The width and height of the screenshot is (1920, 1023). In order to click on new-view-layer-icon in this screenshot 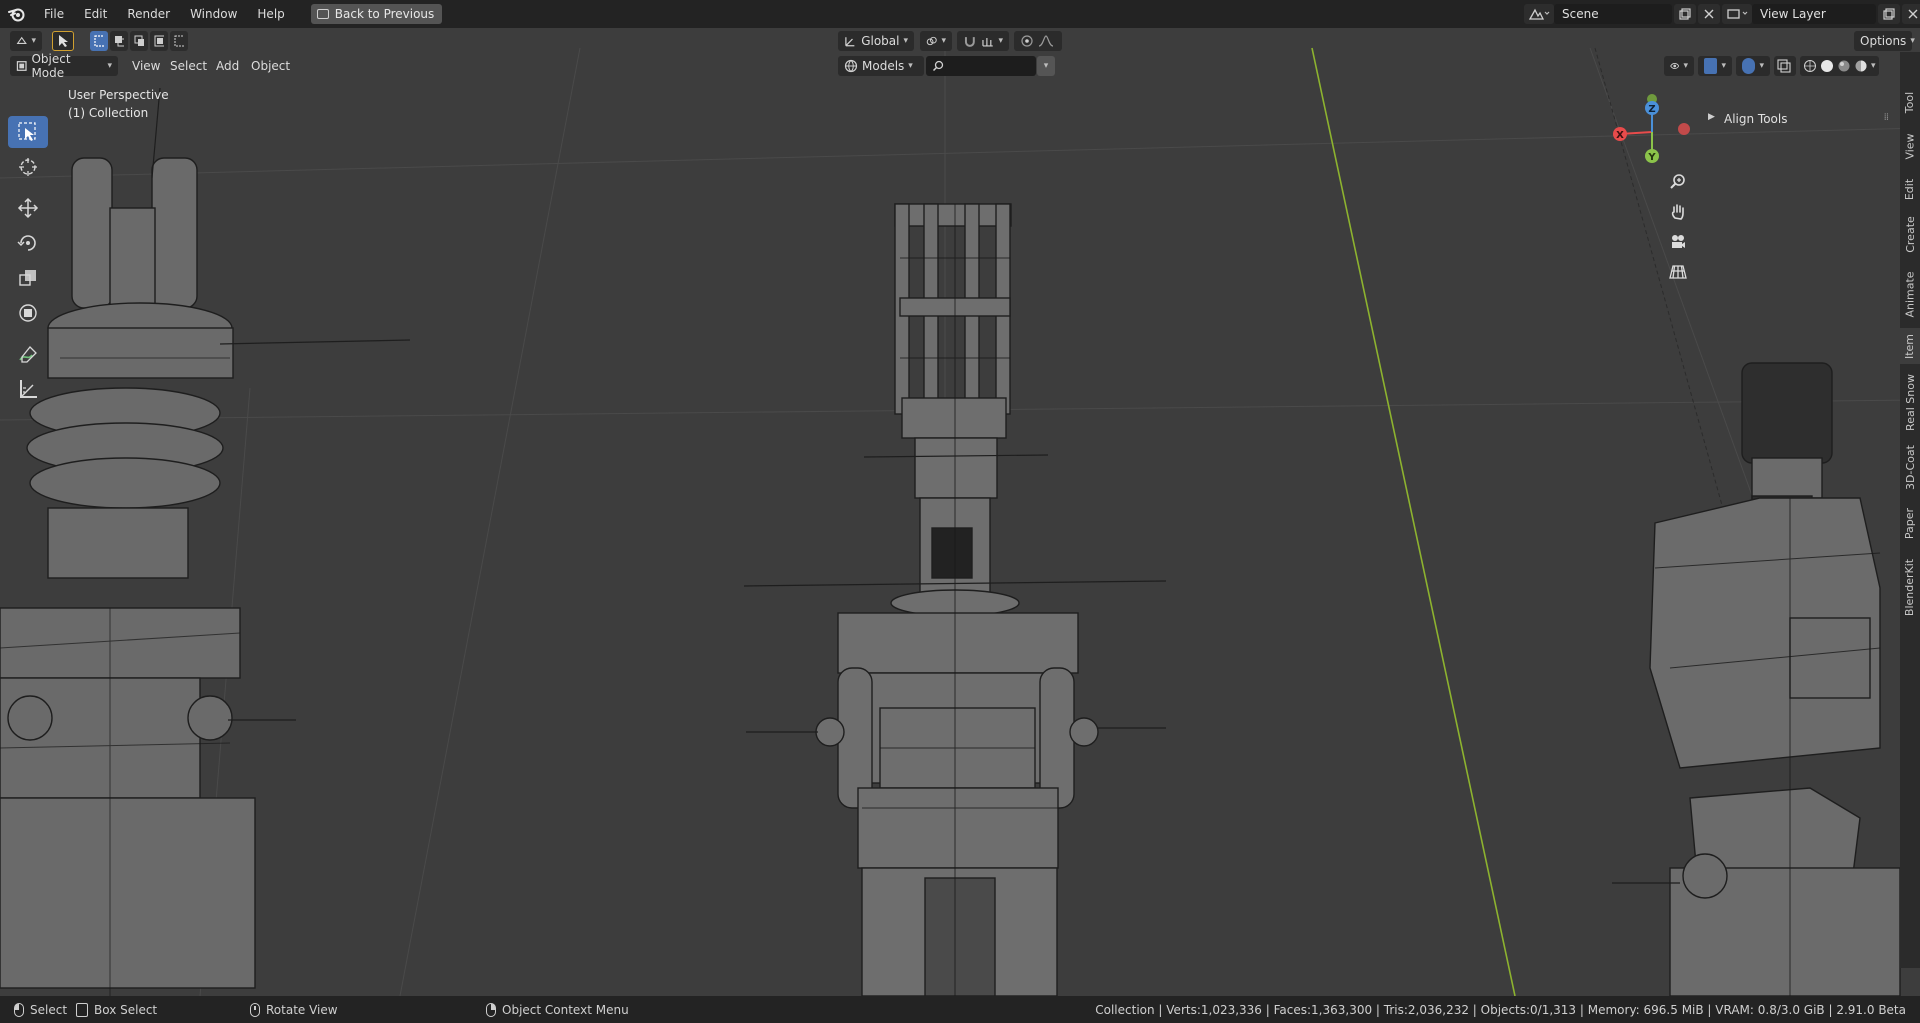, I will do `click(1889, 14)`.